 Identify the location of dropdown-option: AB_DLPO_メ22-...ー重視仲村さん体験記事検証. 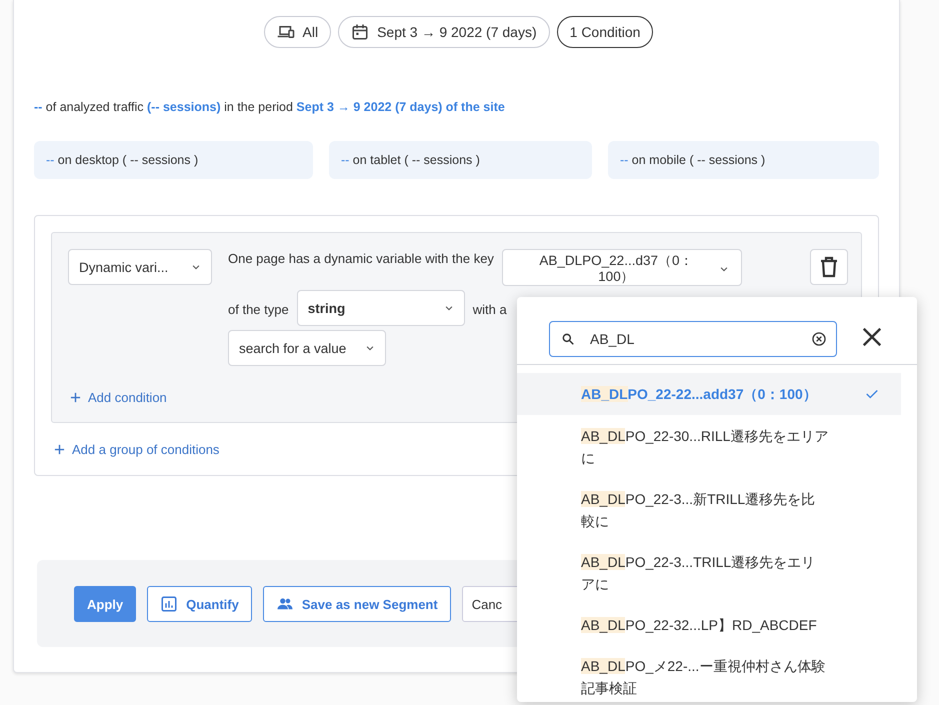
(709, 674).